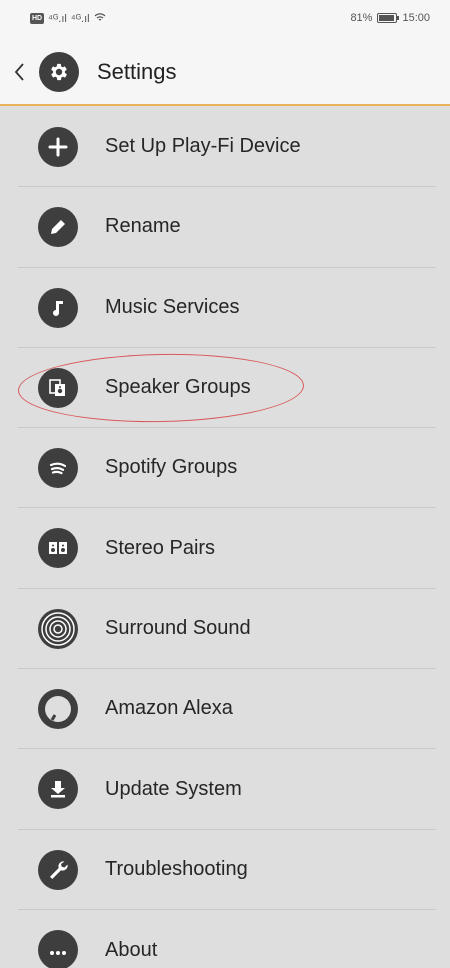 The width and height of the screenshot is (450, 968). I want to click on menu-item-troubleshooting: Troubleshooting, so click(227, 870).